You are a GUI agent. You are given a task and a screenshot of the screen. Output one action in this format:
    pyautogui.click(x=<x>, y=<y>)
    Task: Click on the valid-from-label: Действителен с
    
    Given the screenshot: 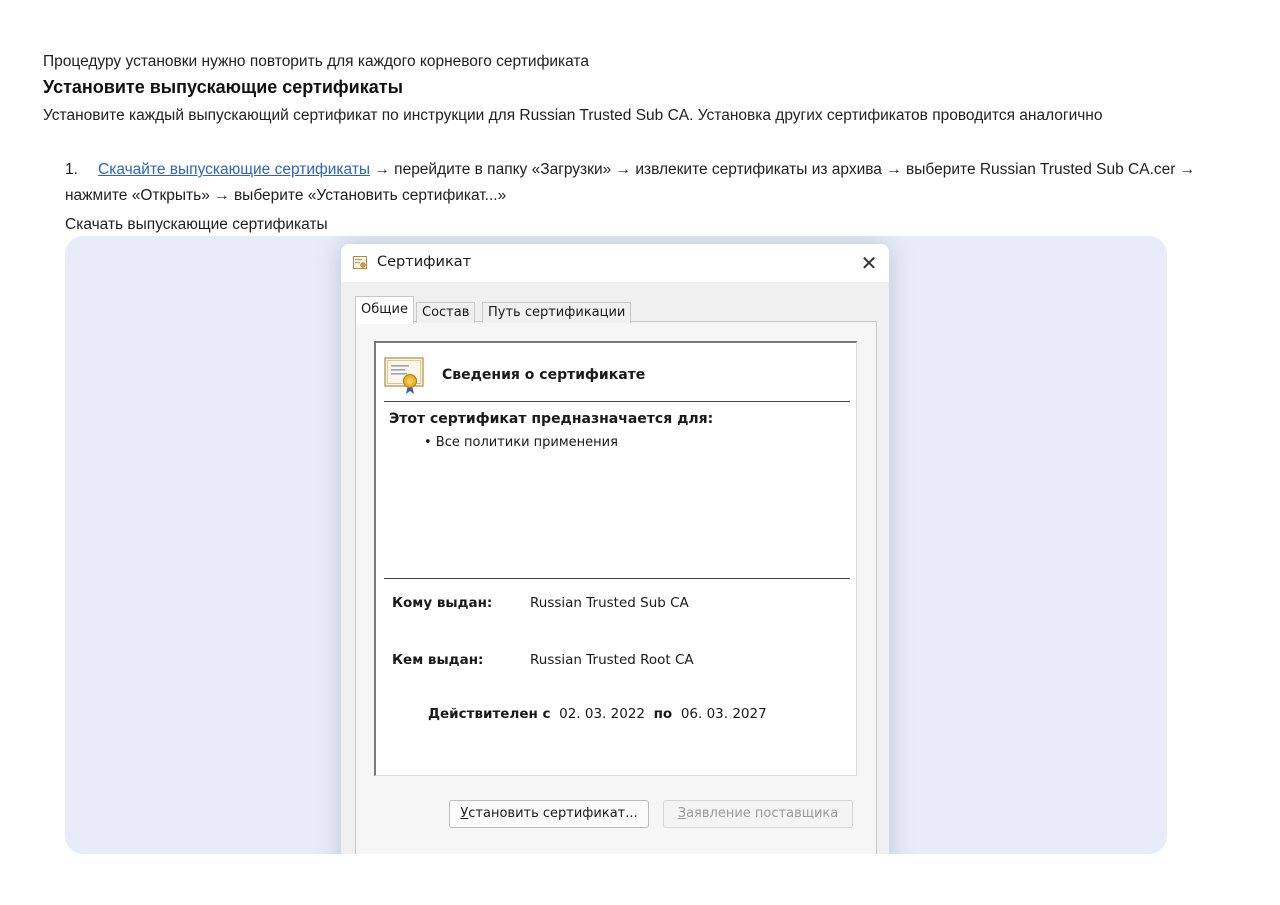 What is the action you would take?
    pyautogui.click(x=489, y=714)
    